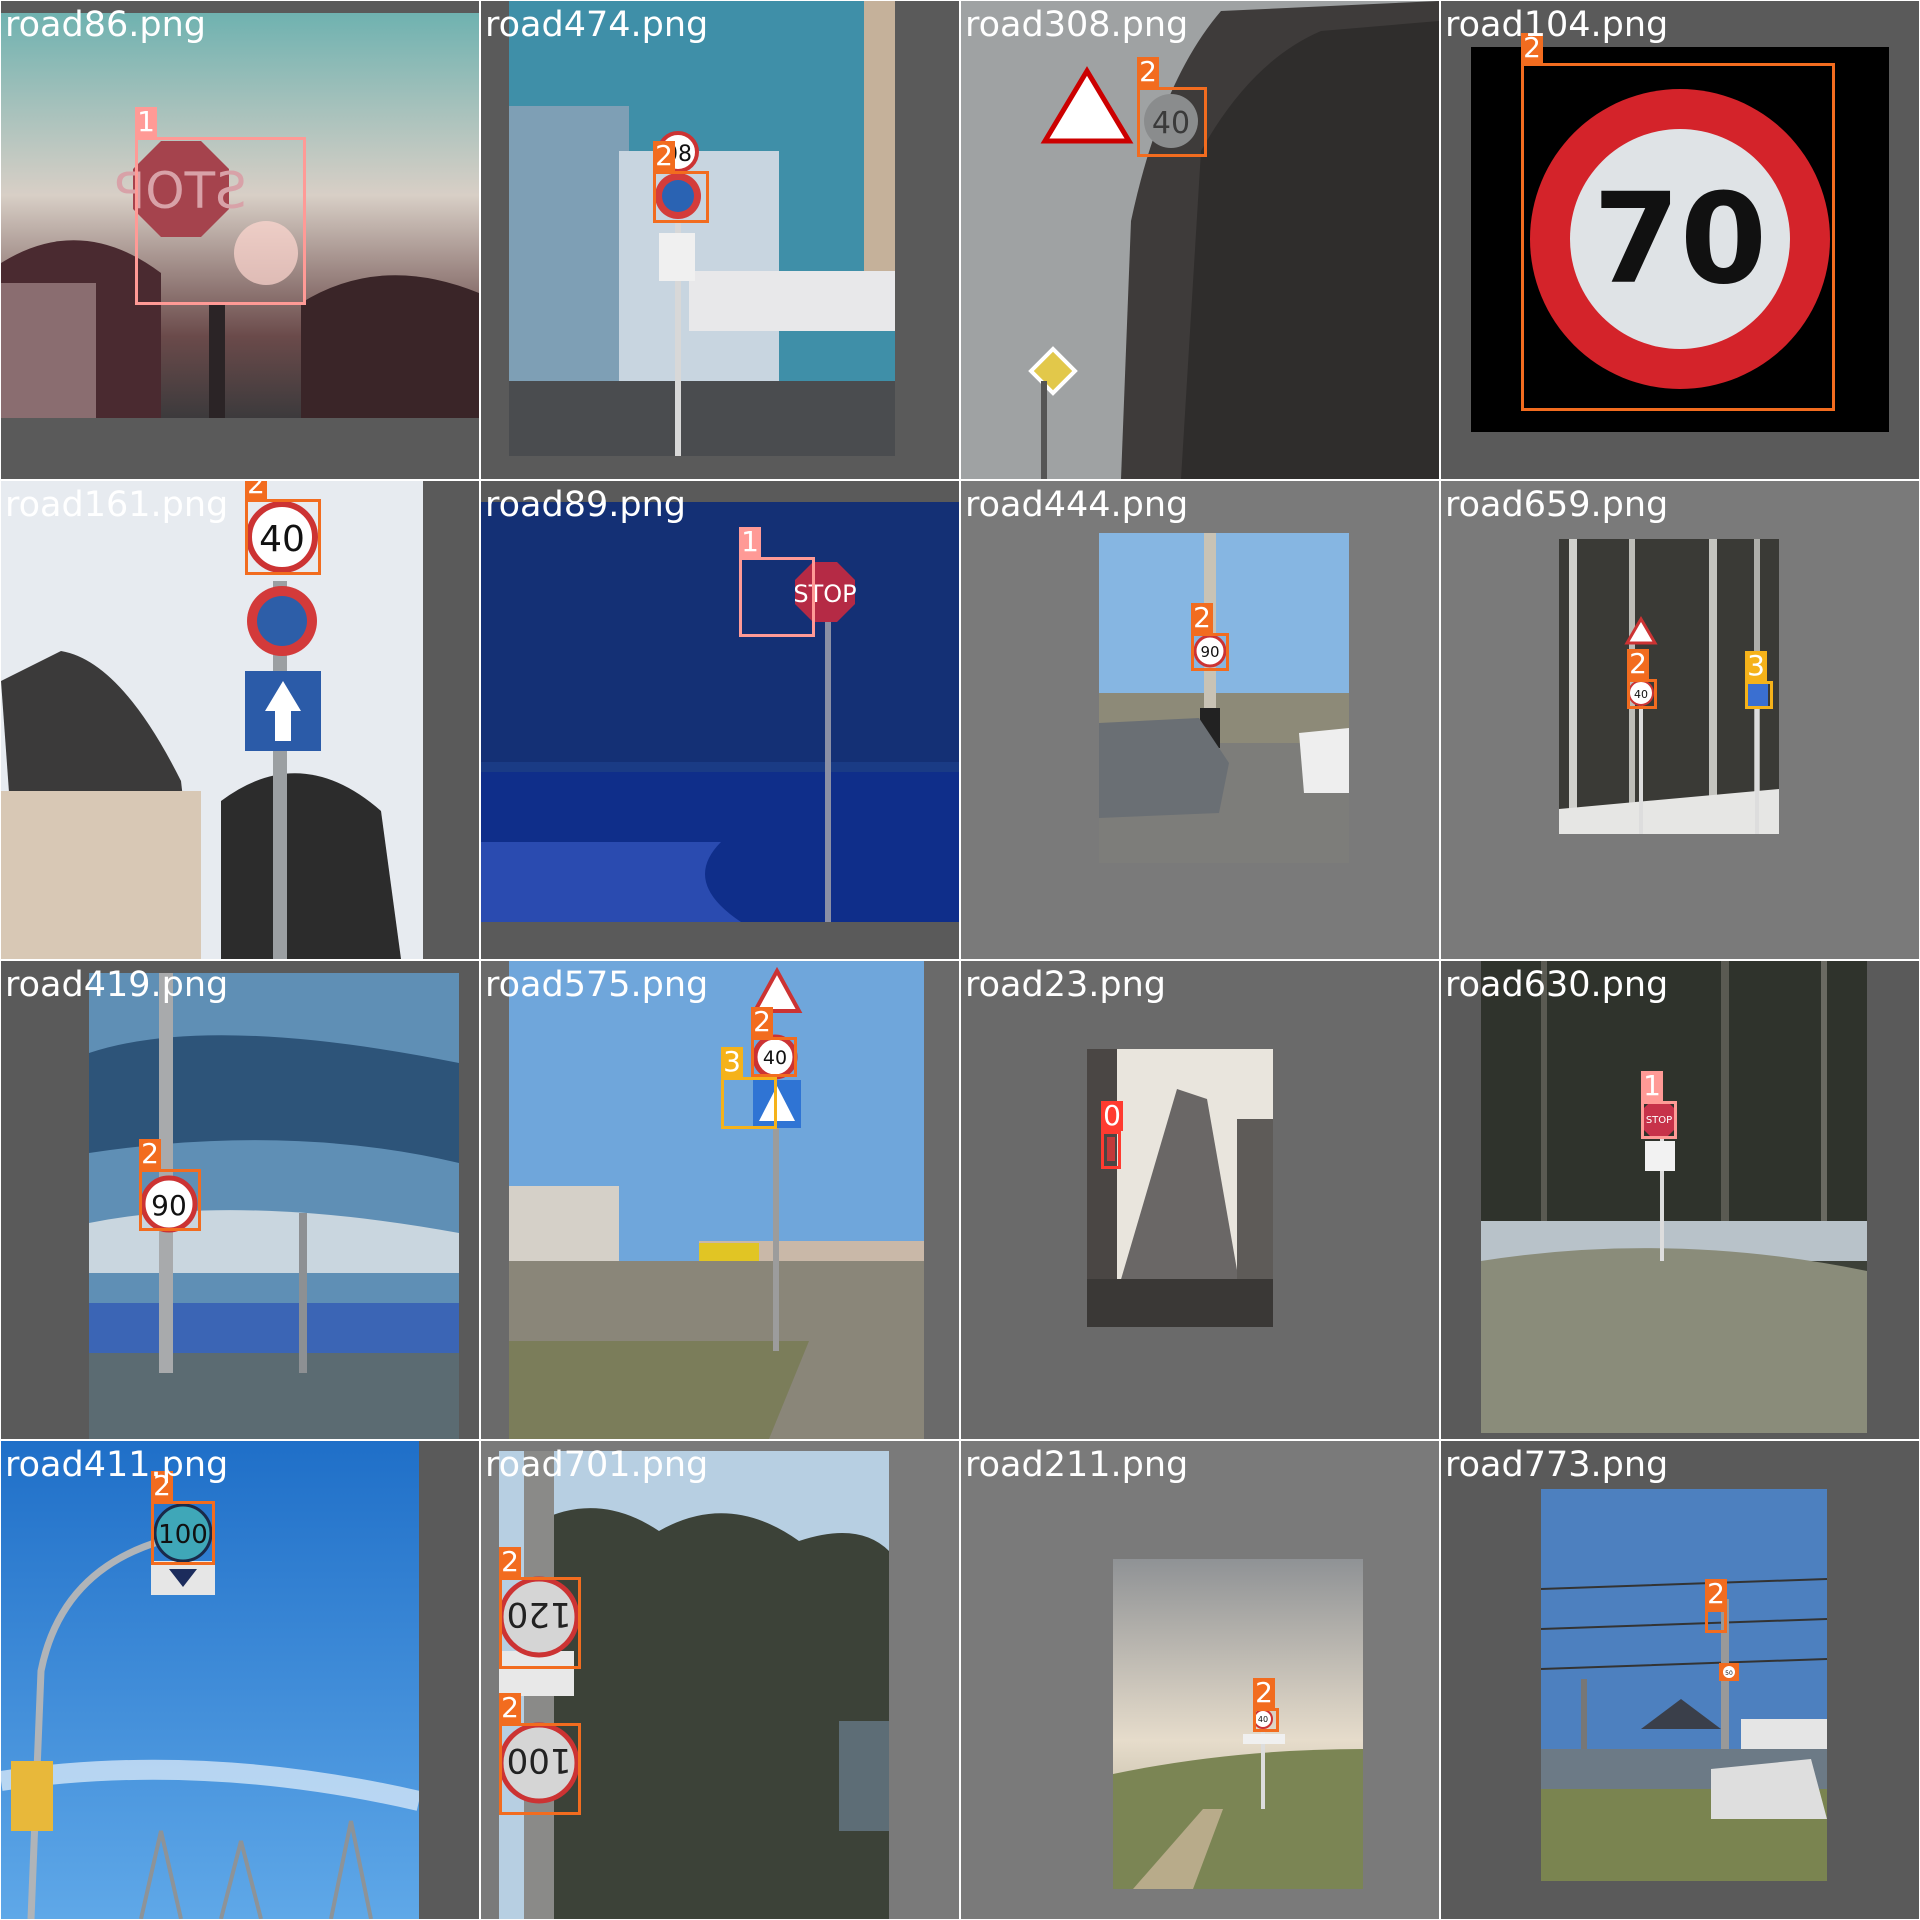 This screenshot has height=1920, width=1920. What do you see at coordinates (1238, 1724) in the screenshot?
I see `image-road211: 40` at bounding box center [1238, 1724].